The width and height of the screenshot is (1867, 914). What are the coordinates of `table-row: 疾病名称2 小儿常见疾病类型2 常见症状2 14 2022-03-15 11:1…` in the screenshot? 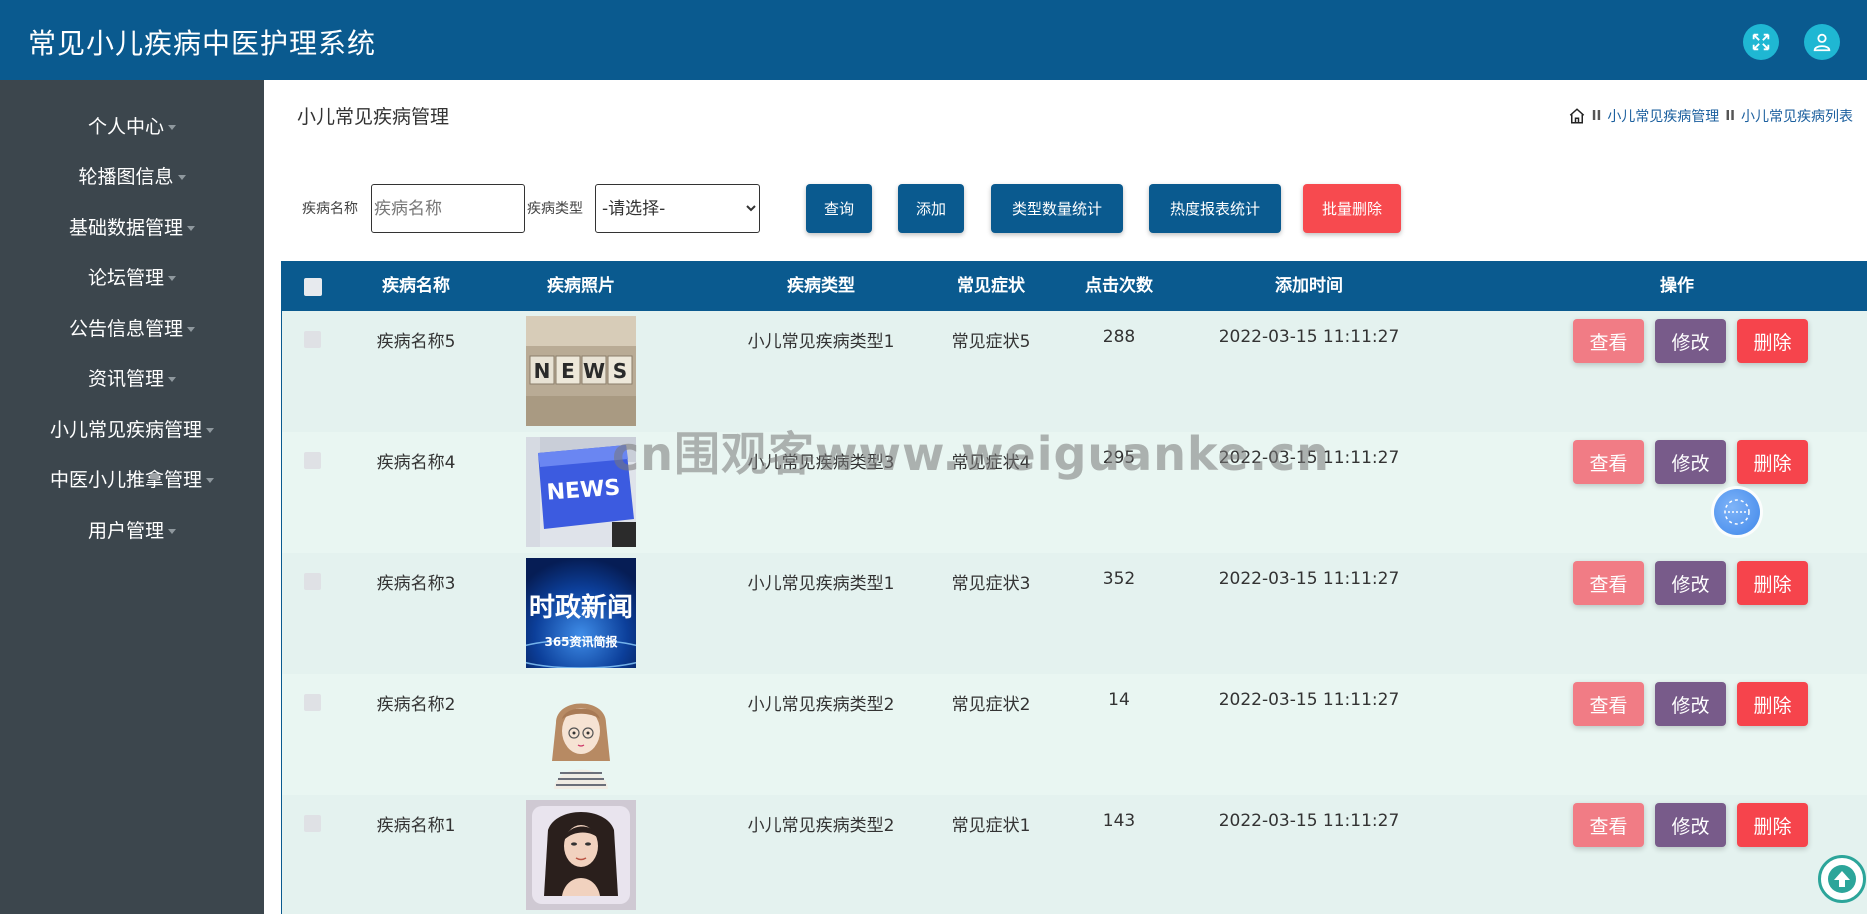 It's located at (1074, 734).